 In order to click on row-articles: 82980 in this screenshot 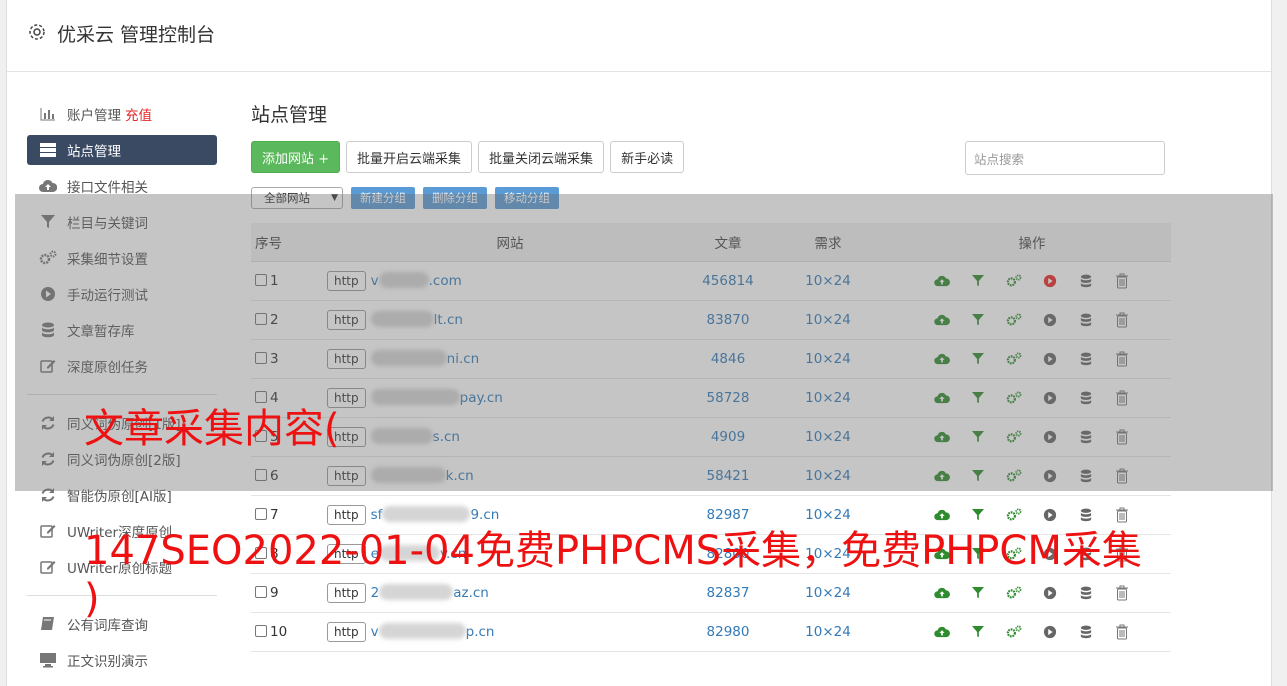, I will do `click(728, 632)`.